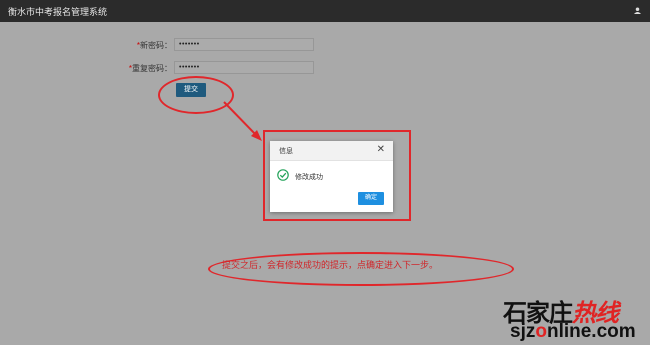 This screenshot has width=650, height=345. Describe the element at coordinates (381, 150) in the screenshot. I see `close-icon: ✕` at that location.